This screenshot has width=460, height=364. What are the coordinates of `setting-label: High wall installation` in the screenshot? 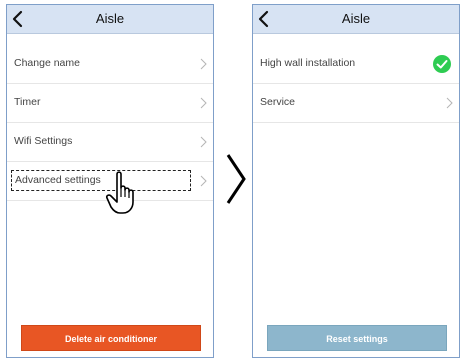 It's located at (308, 63).